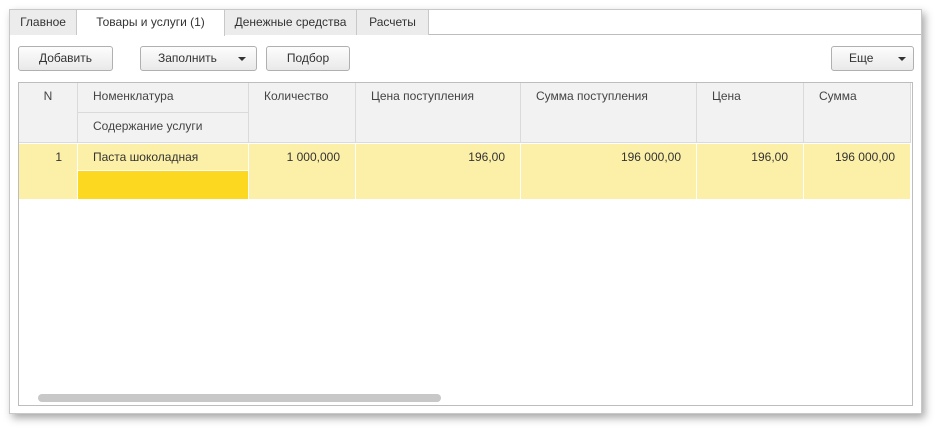 The height and width of the screenshot is (432, 938). I want to click on select-button: Подбор, so click(308, 58).